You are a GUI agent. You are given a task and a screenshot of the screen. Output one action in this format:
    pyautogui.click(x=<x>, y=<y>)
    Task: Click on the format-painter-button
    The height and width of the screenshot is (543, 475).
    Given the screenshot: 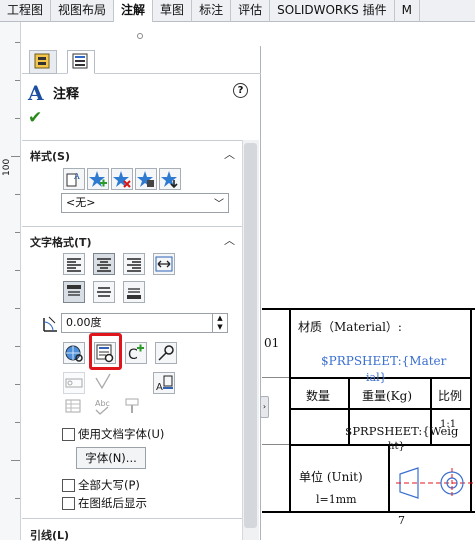 What is the action you would take?
    pyautogui.click(x=134, y=407)
    